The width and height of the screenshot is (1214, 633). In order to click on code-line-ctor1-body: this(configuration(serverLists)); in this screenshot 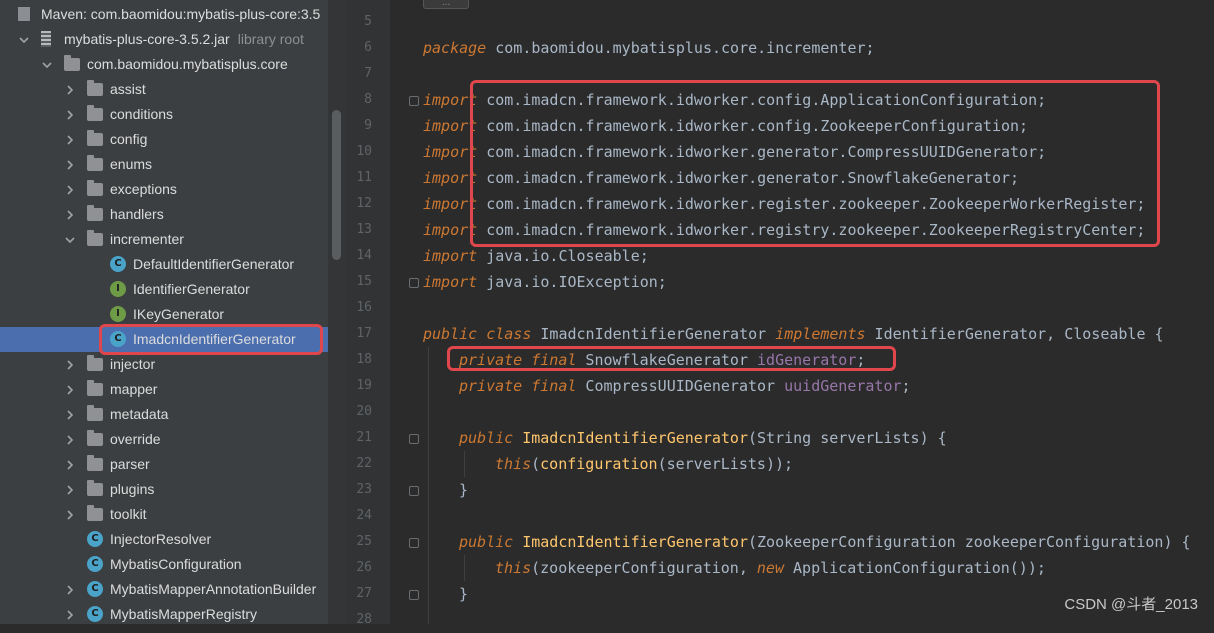, I will do `click(608, 464)`.